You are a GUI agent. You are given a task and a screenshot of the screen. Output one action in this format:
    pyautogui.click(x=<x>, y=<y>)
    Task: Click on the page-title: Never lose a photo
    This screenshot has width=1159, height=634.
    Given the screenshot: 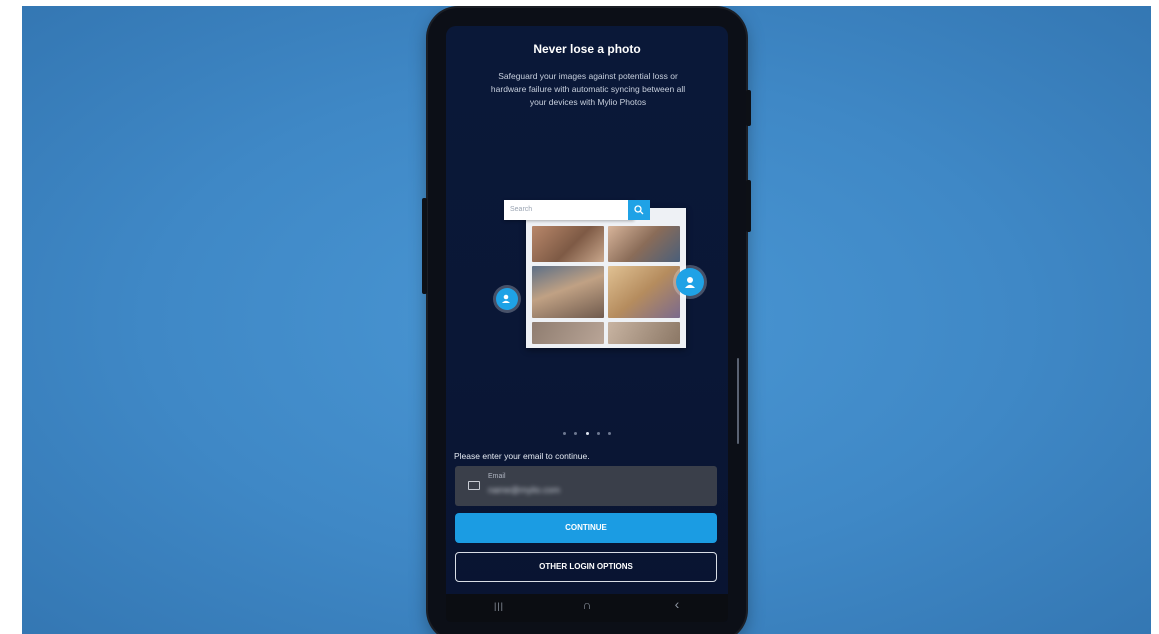 What is the action you would take?
    pyautogui.click(x=587, y=49)
    